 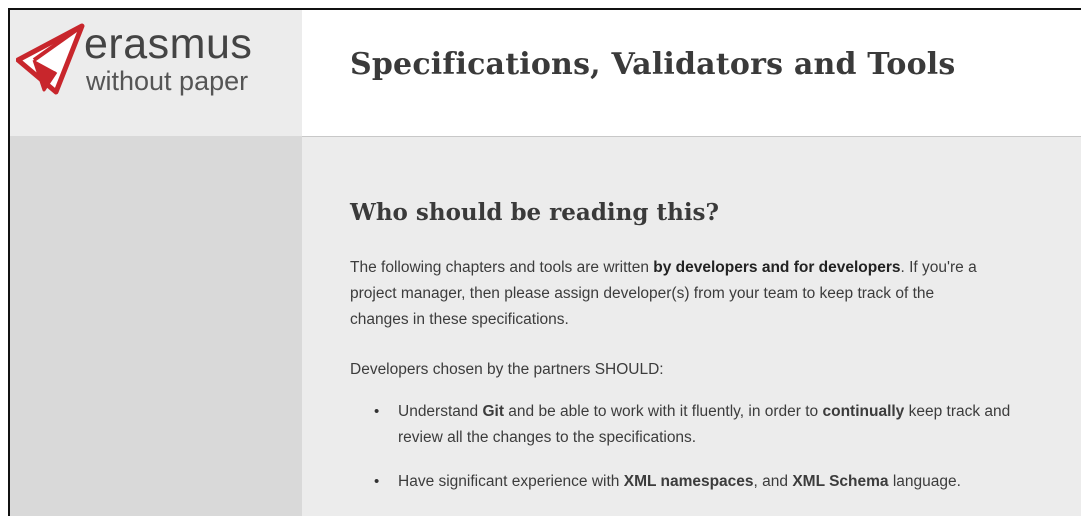 I want to click on item-bold: Git, so click(x=493, y=411).